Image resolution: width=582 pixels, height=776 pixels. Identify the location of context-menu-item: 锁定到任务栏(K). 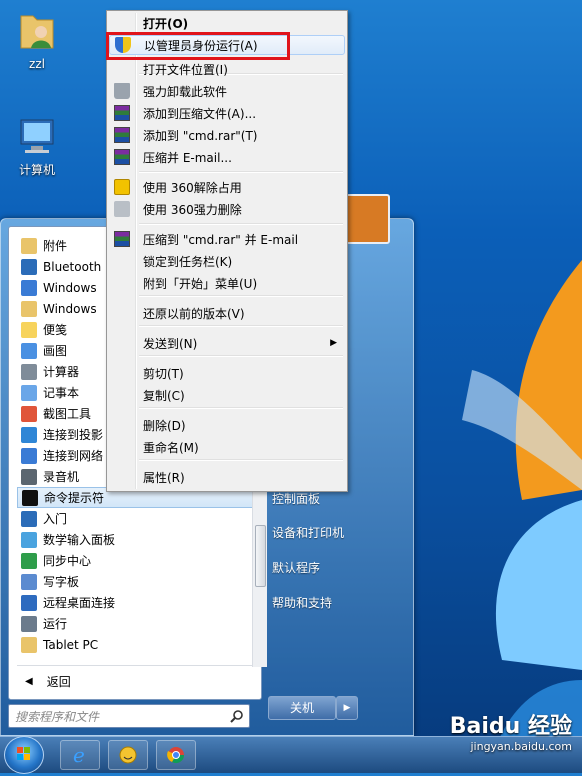
(227, 261).